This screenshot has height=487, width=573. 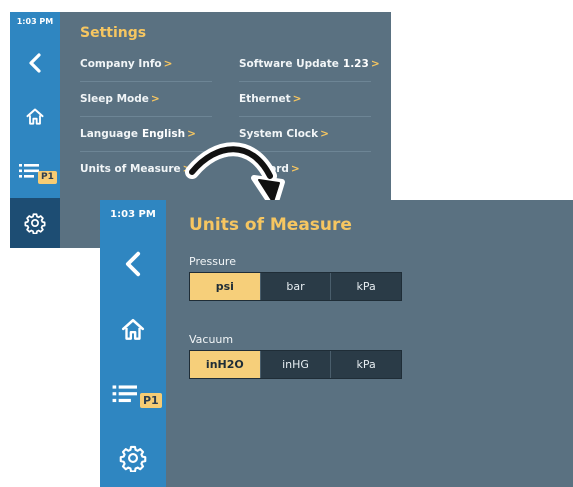 What do you see at coordinates (114, 99) in the screenshot?
I see `menu-label: Sleep Mode` at bounding box center [114, 99].